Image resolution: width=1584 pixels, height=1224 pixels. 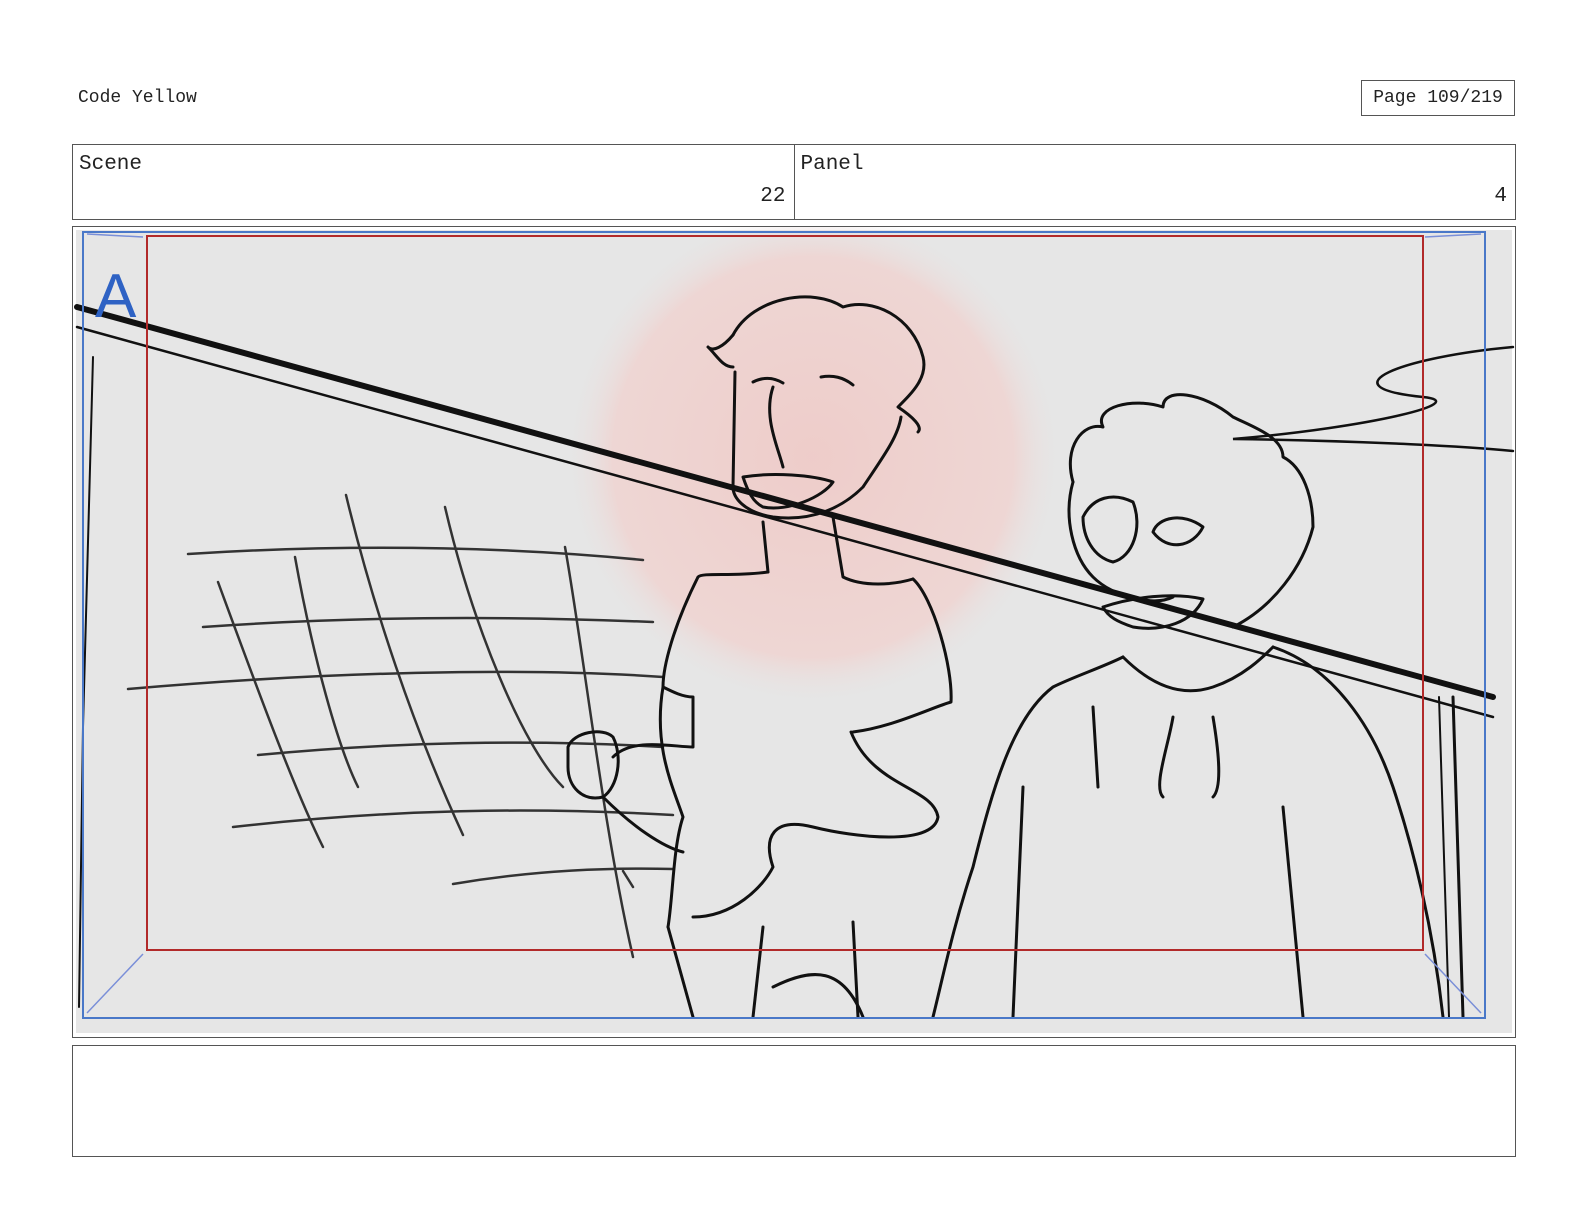 What do you see at coordinates (1438, 98) in the screenshot?
I see `page-number-badge: Page 109/219` at bounding box center [1438, 98].